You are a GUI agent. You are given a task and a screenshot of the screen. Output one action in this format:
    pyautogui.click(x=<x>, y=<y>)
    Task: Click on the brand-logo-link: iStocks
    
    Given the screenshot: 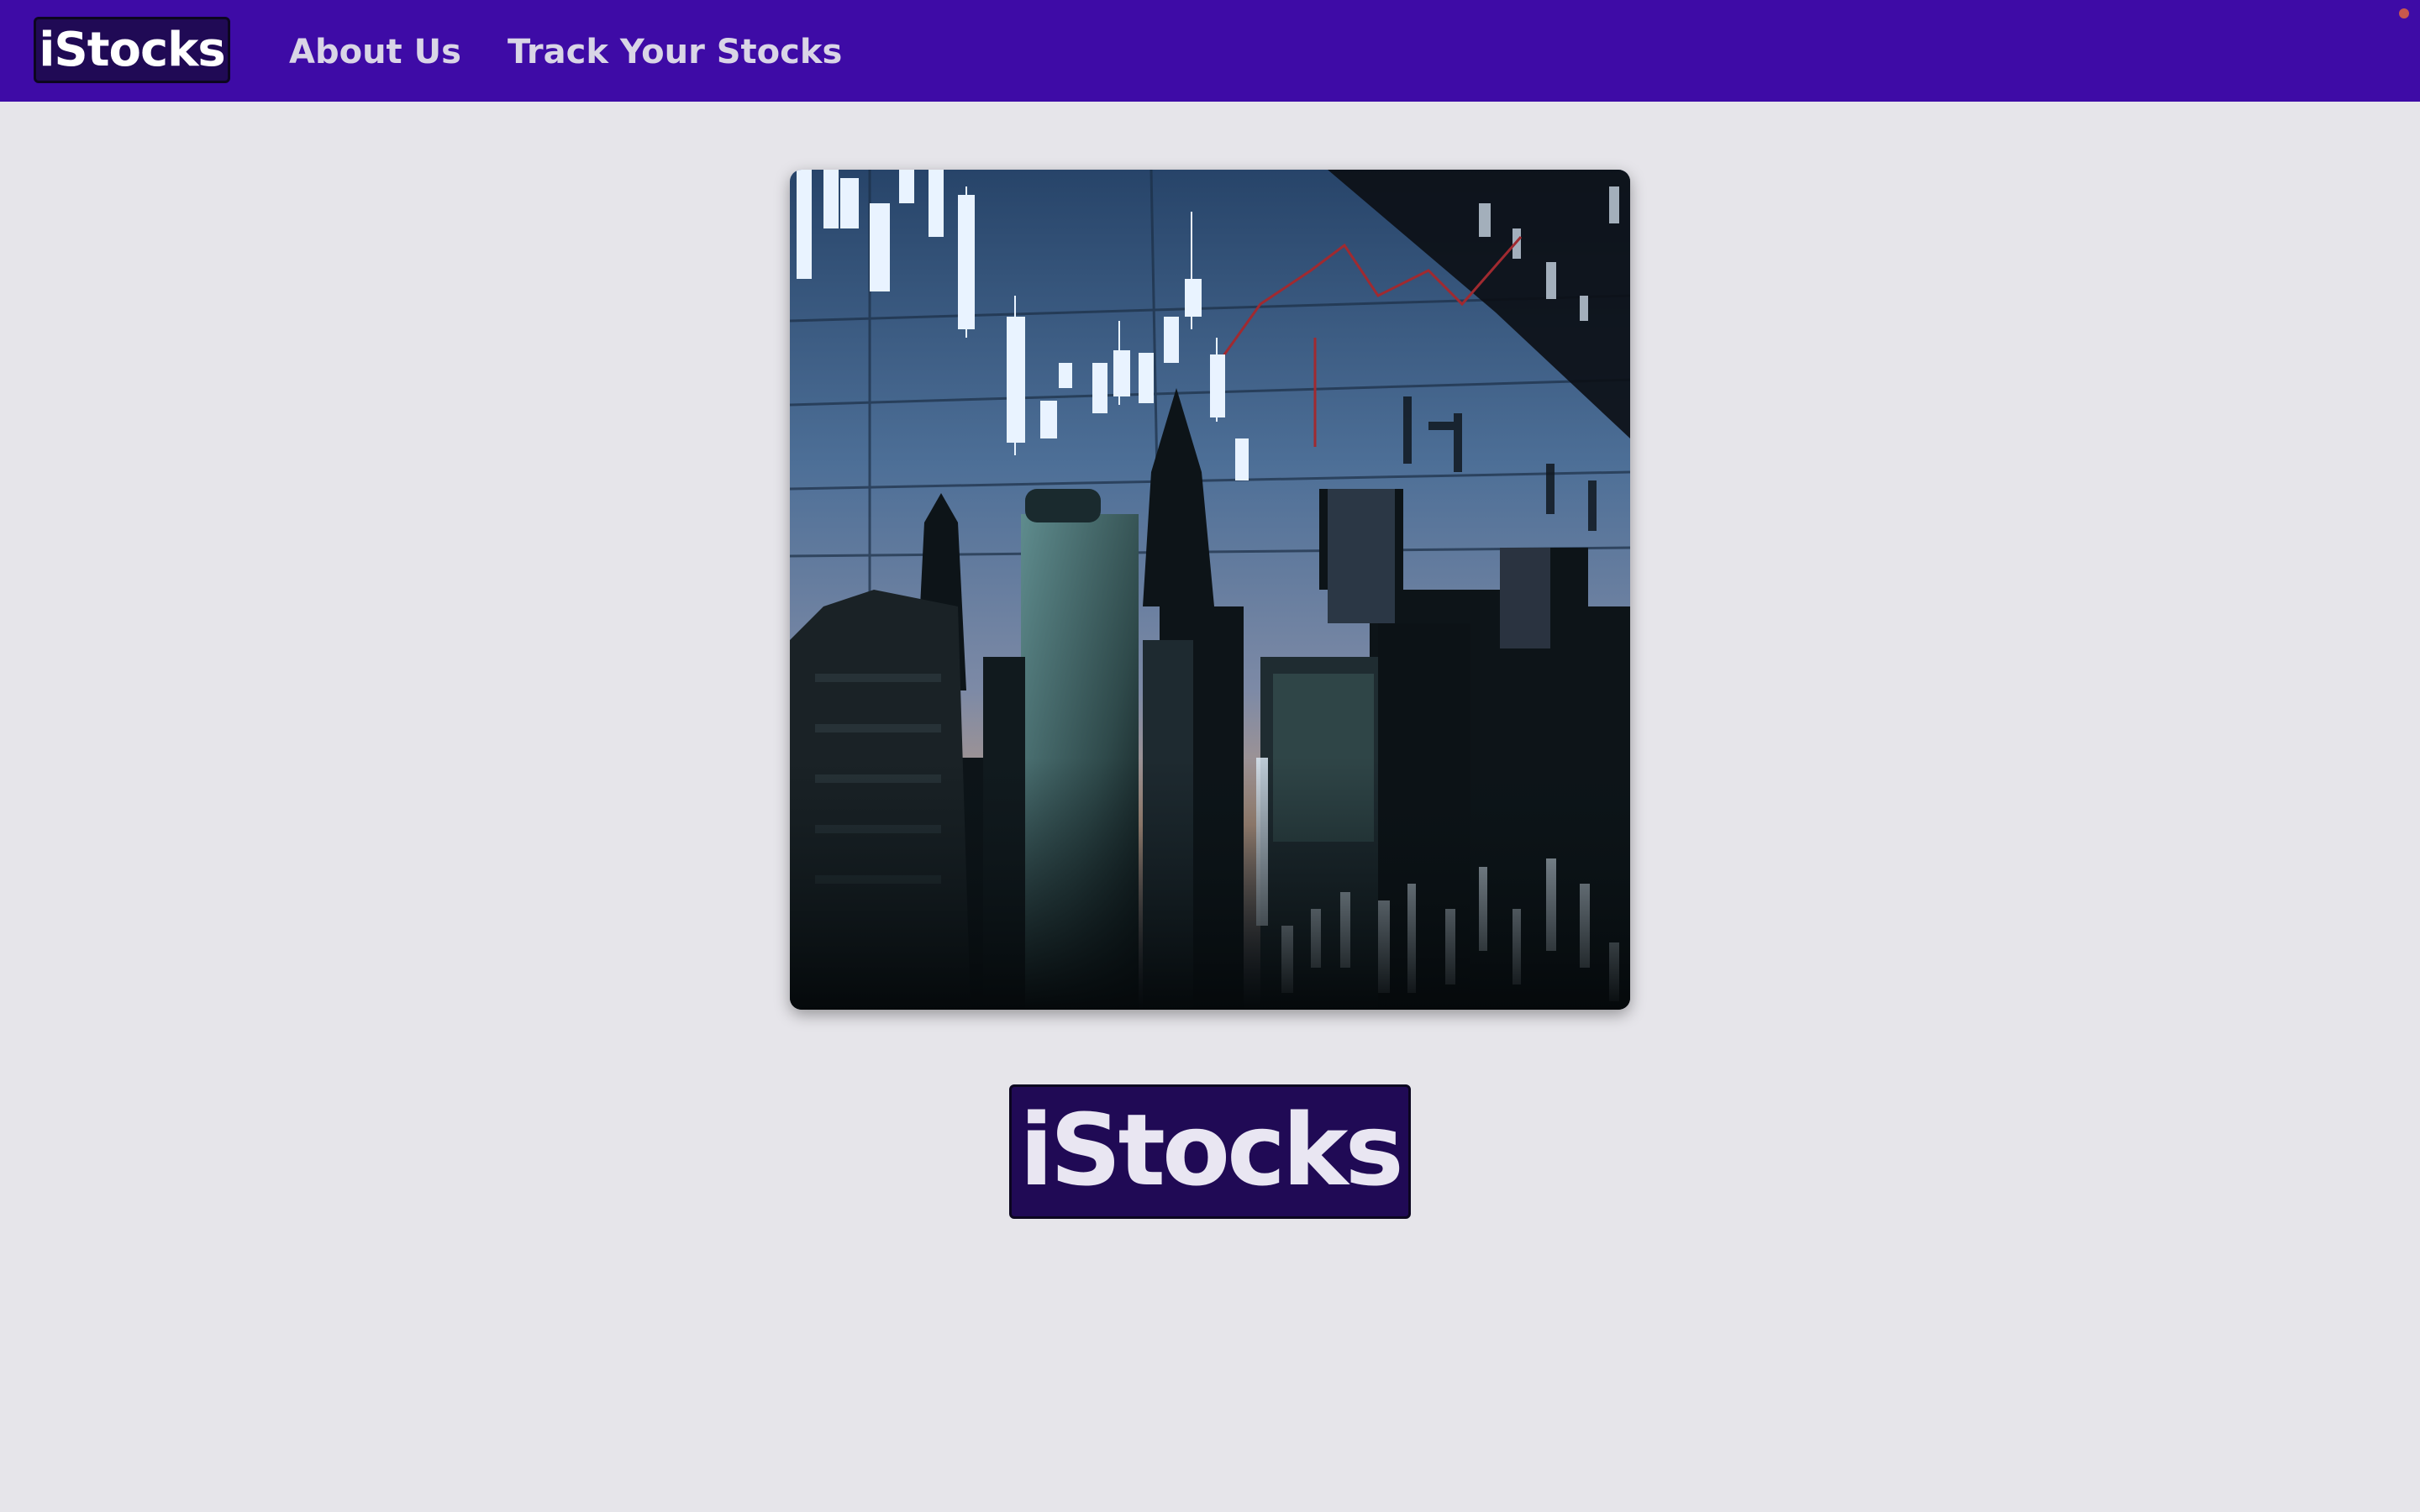 What is the action you would take?
    pyautogui.click(x=132, y=50)
    